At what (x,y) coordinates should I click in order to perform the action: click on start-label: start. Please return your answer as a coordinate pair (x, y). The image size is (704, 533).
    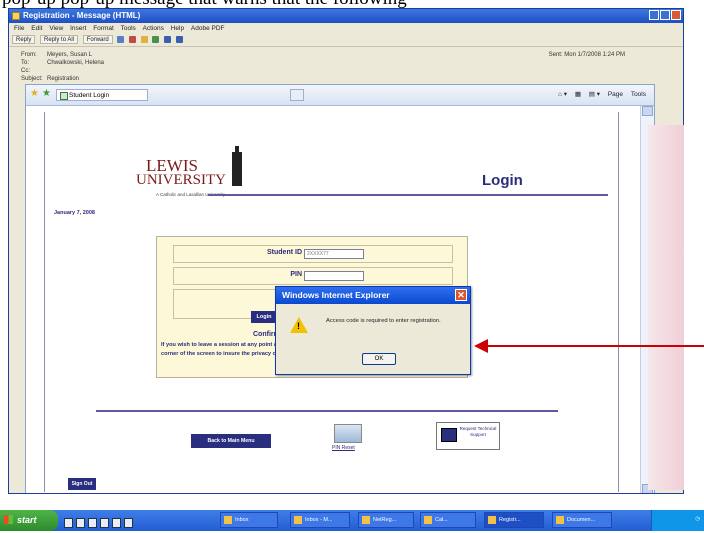
    Looking at the image, I should click on (27, 520).